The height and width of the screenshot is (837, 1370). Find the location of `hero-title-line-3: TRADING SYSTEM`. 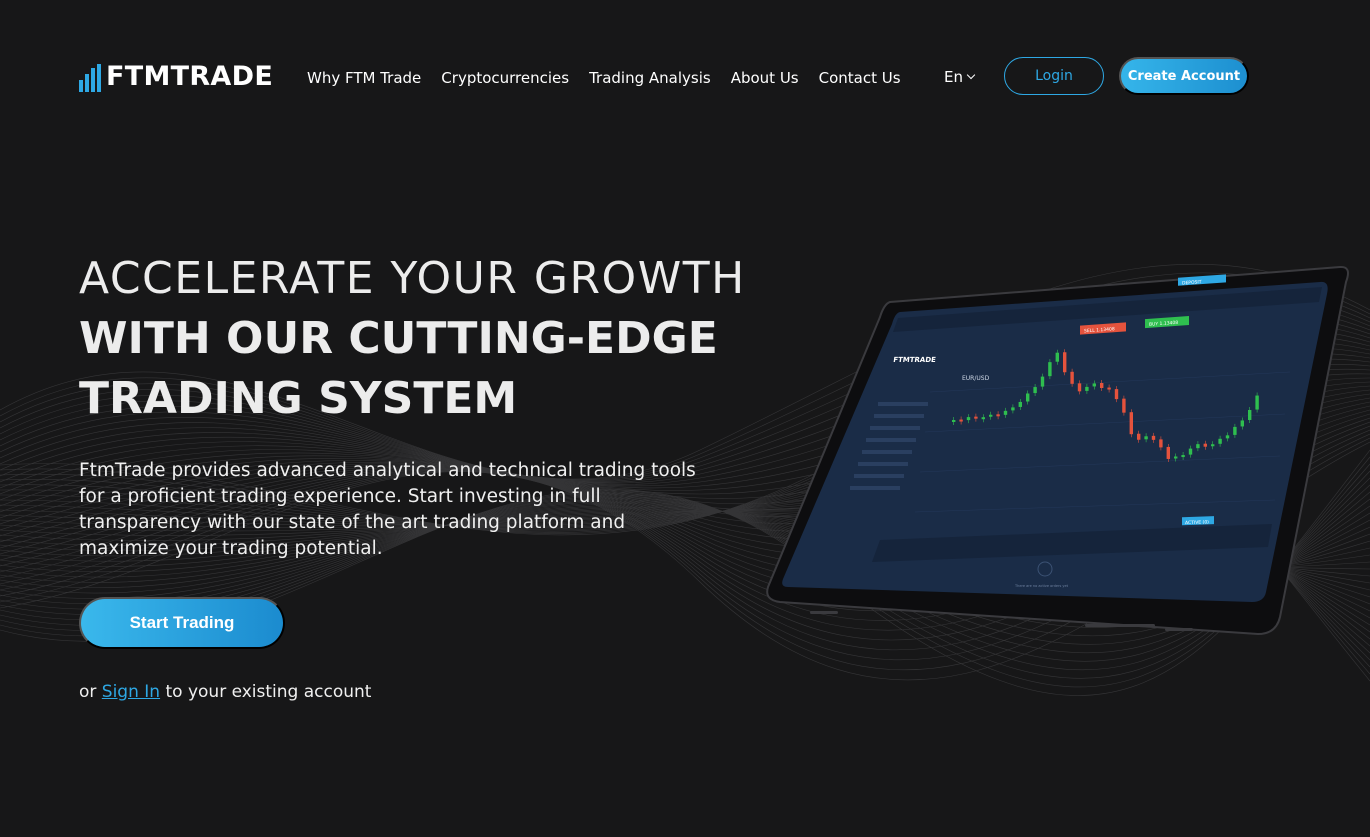

hero-title-line-3: TRADING SYSTEM is located at coordinates (298, 398).